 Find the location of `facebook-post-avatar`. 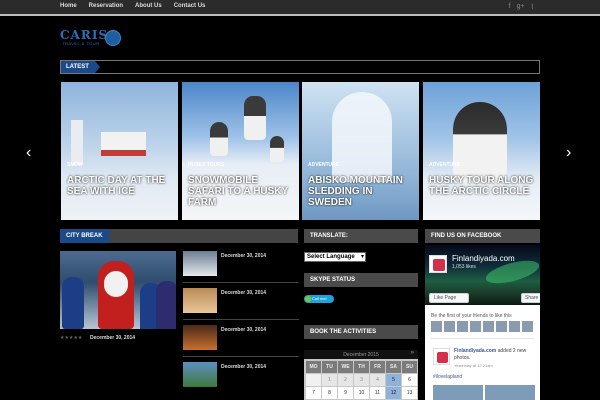

facebook-post-avatar is located at coordinates (441, 356).